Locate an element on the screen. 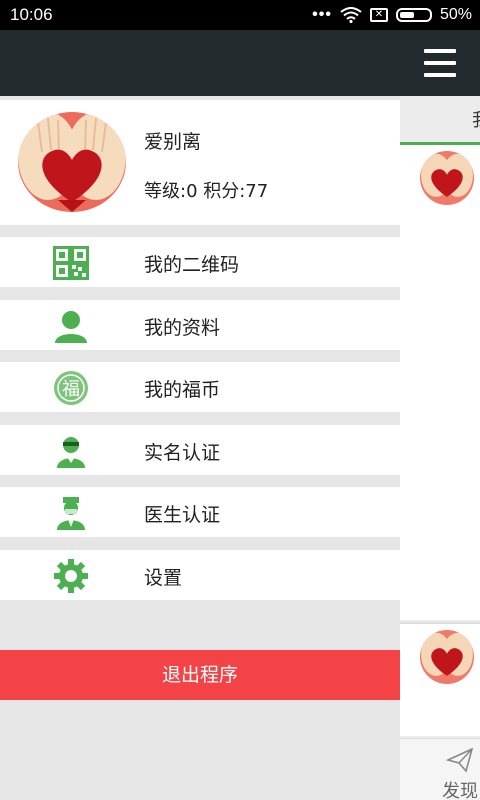 The height and width of the screenshot is (800, 480). avatar is located at coordinates (72, 162).